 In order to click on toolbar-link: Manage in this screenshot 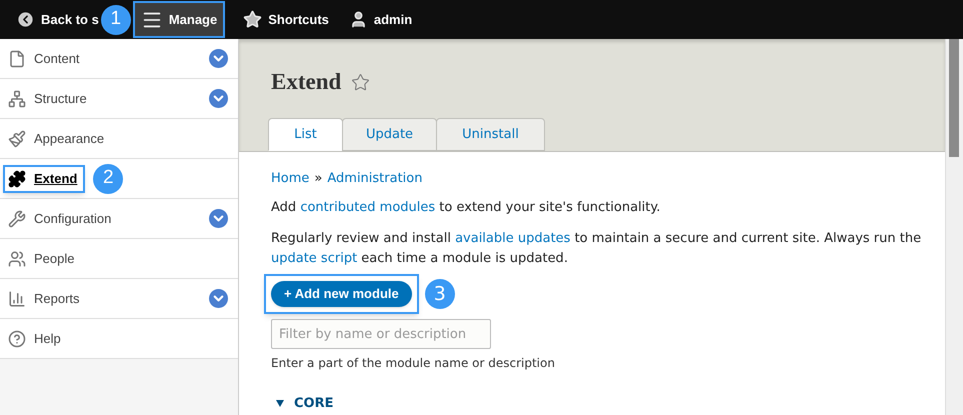, I will do `click(179, 19)`.